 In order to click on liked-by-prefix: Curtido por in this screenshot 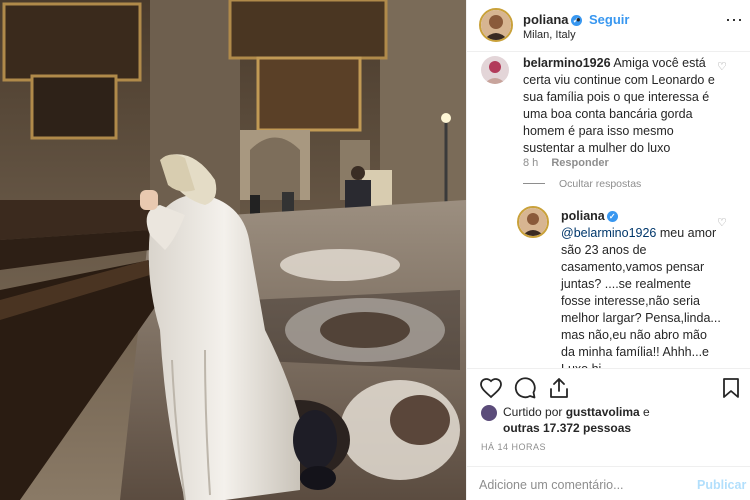, I will do `click(534, 412)`.